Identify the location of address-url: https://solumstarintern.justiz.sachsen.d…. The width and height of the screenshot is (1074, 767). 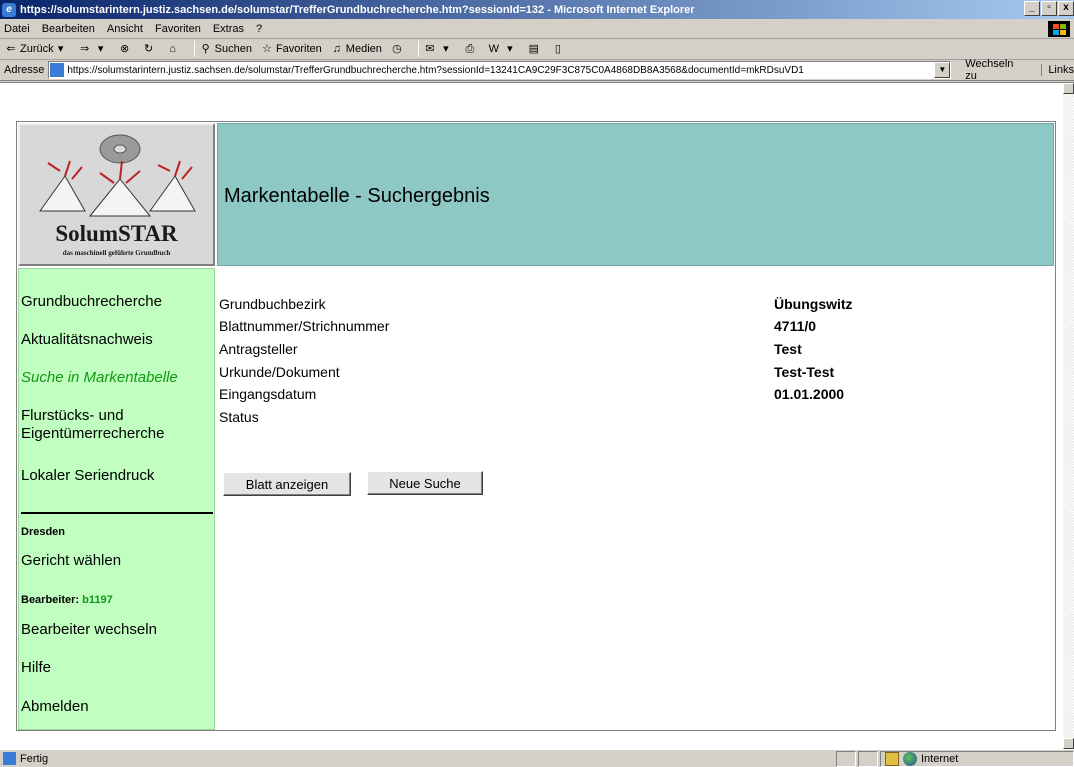
(435, 70).